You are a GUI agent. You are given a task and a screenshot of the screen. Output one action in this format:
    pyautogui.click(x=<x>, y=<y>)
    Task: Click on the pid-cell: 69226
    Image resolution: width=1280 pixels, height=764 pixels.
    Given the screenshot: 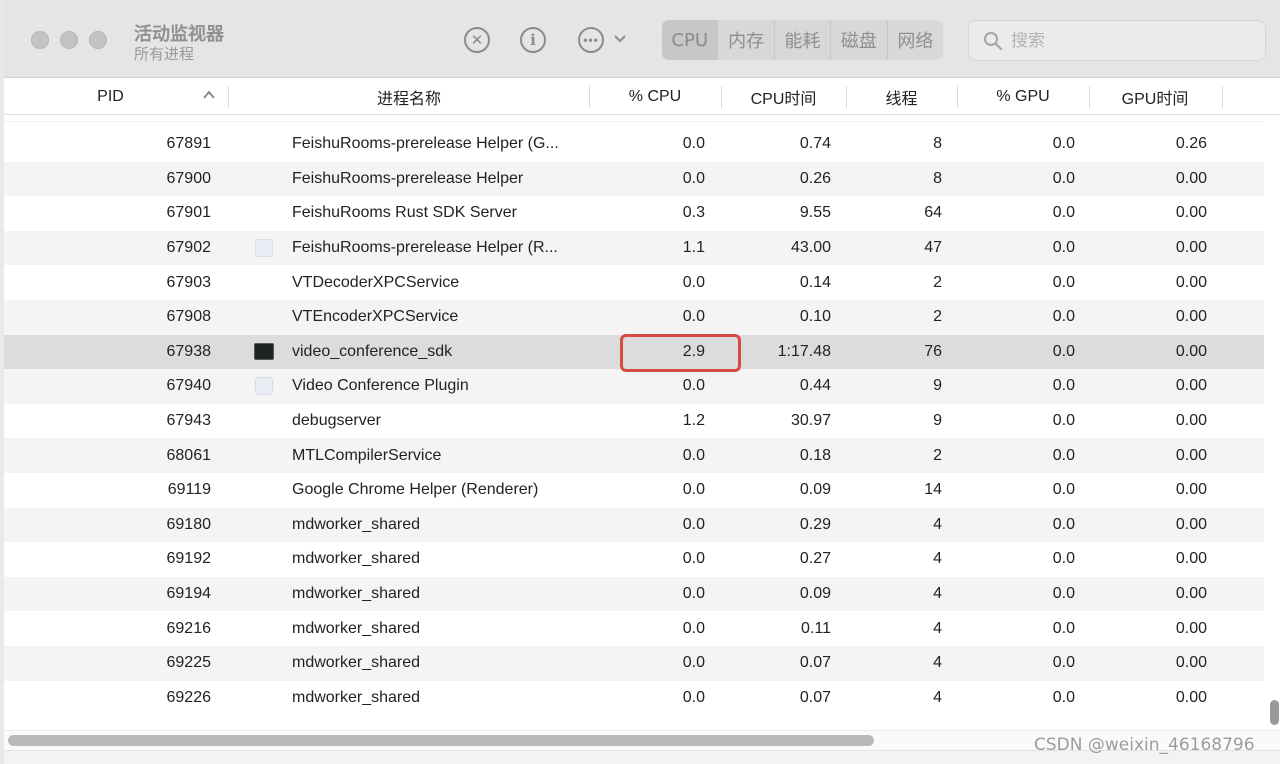 What is the action you would take?
    pyautogui.click(x=189, y=697)
    